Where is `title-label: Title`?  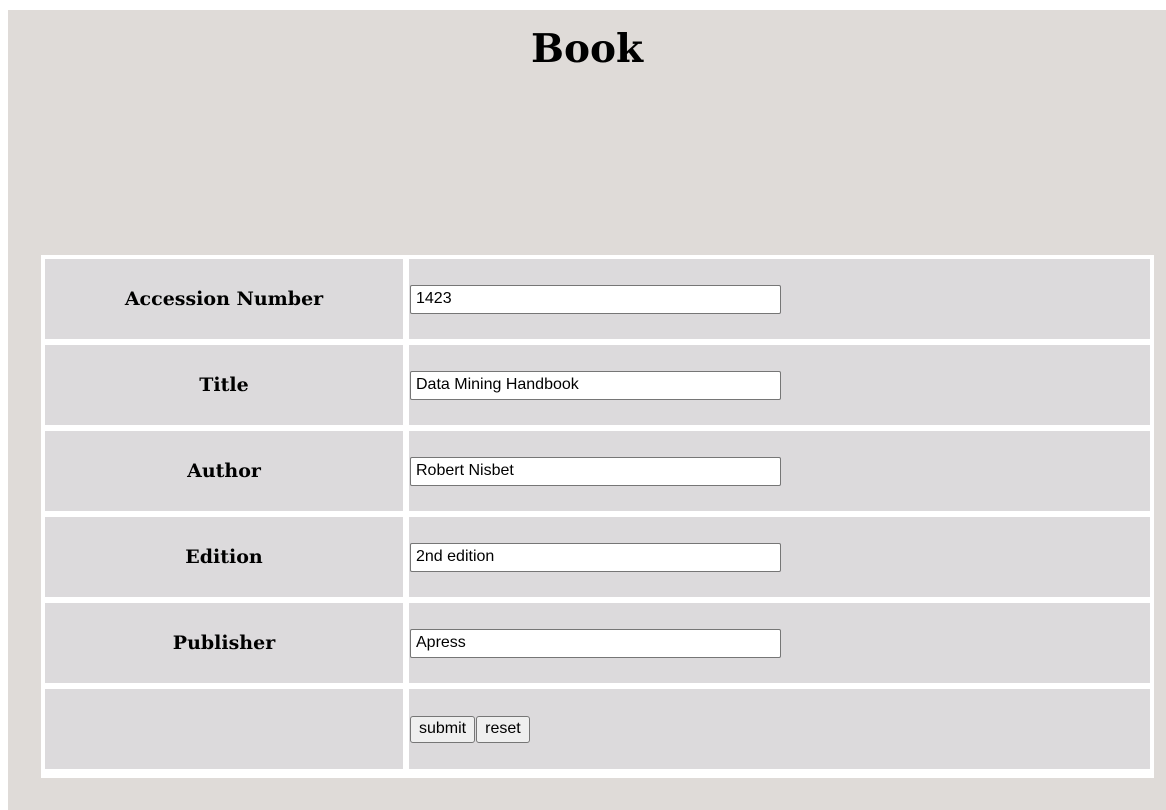
title-label: Title is located at coordinates (224, 385).